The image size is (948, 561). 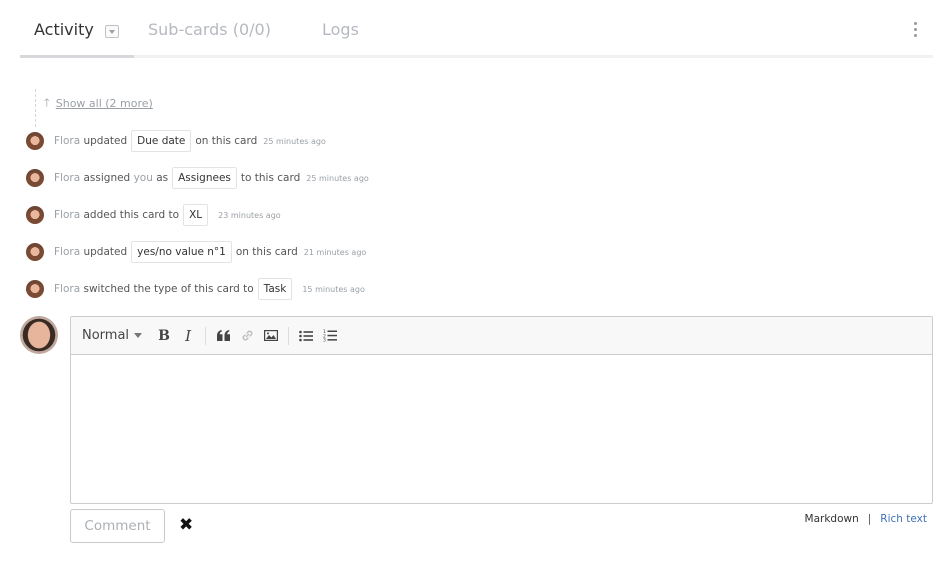 What do you see at coordinates (916, 30) in the screenshot?
I see `more-vertical-icon` at bounding box center [916, 30].